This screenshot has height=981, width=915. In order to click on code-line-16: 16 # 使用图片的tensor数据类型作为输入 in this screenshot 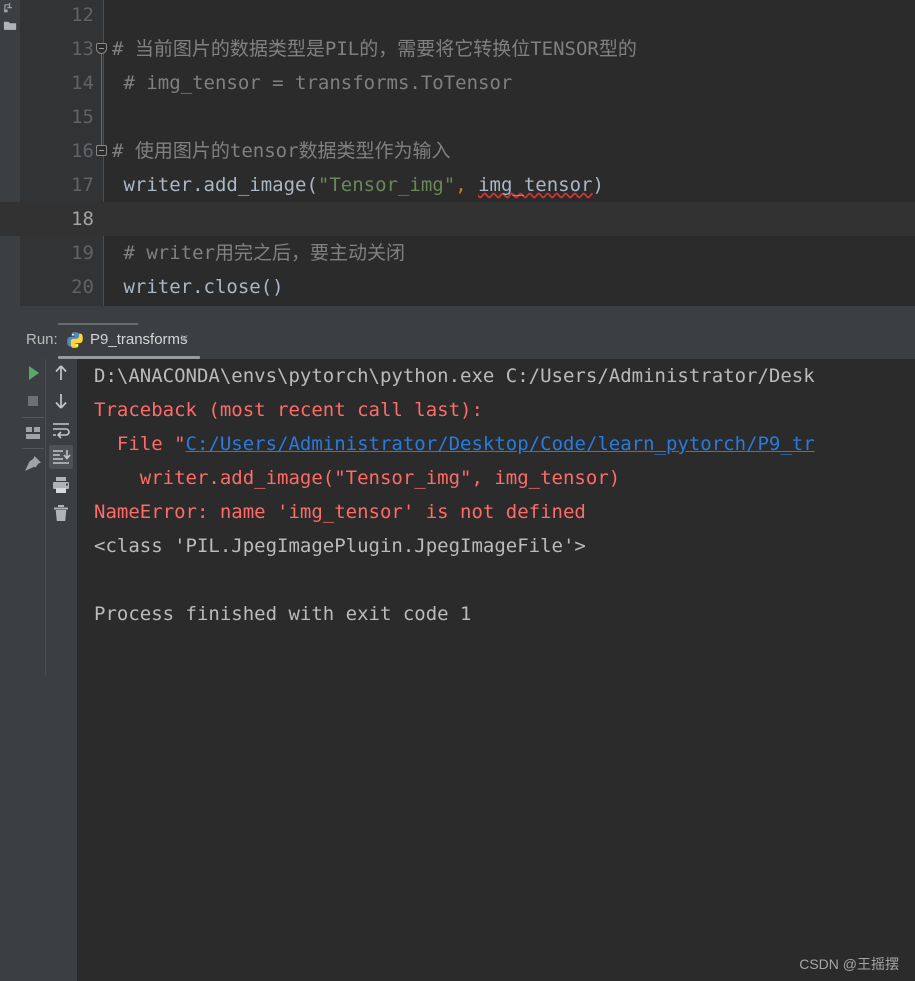, I will do `click(457, 151)`.